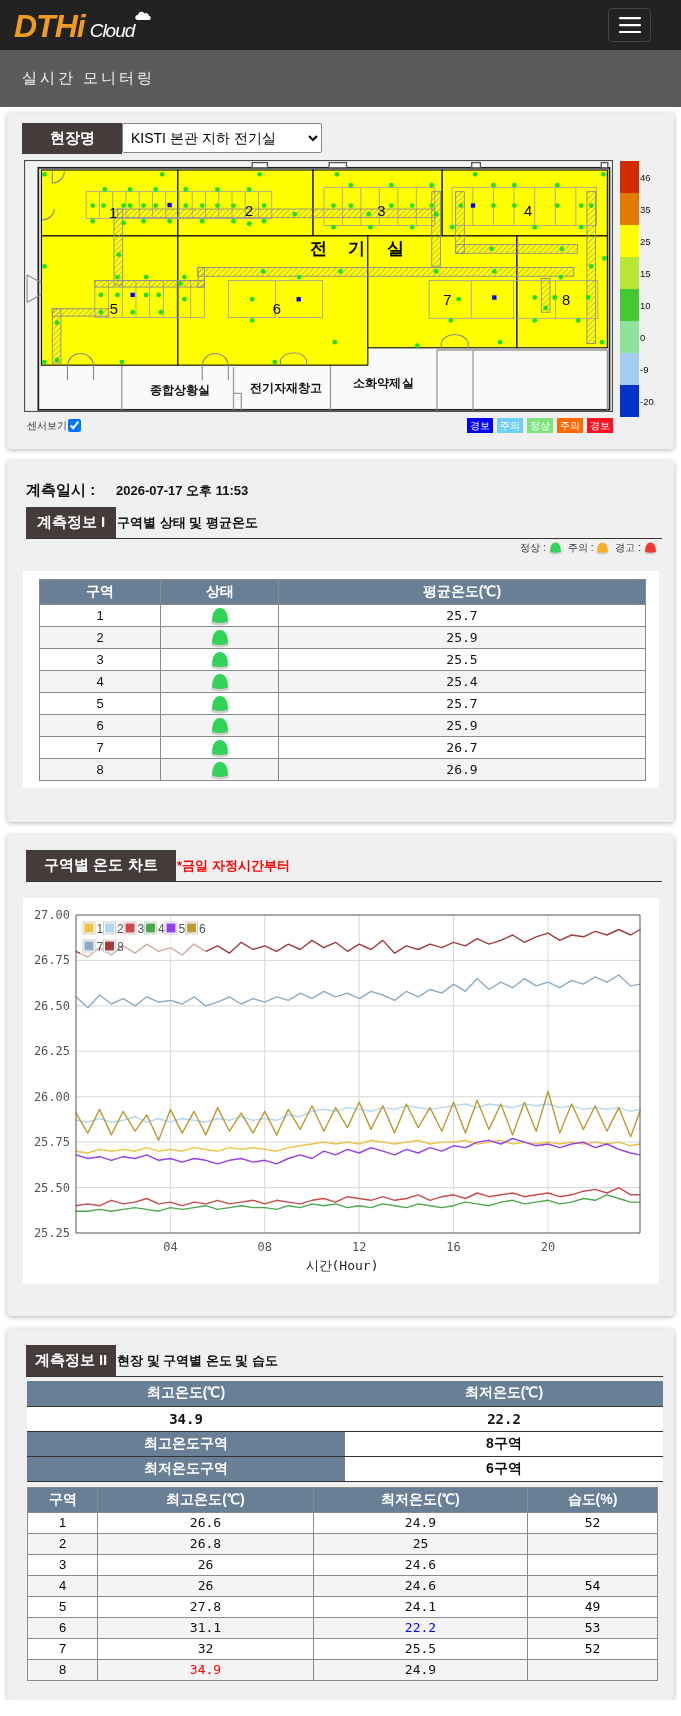  What do you see at coordinates (381, 210) in the screenshot?
I see `zone-label: 3` at bounding box center [381, 210].